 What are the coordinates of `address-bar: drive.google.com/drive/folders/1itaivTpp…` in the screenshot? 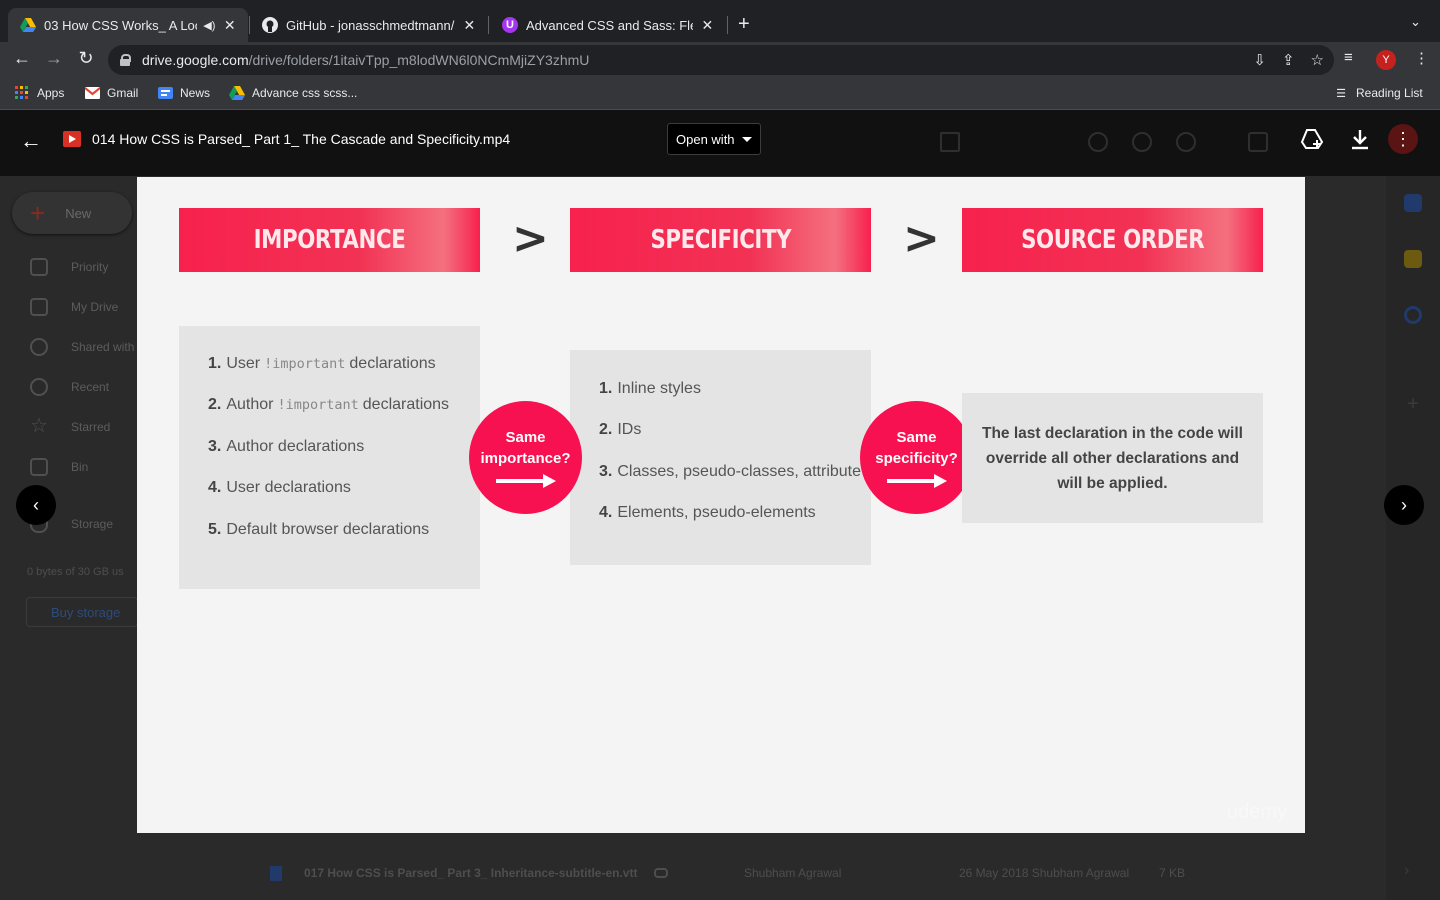 It's located at (721, 60).